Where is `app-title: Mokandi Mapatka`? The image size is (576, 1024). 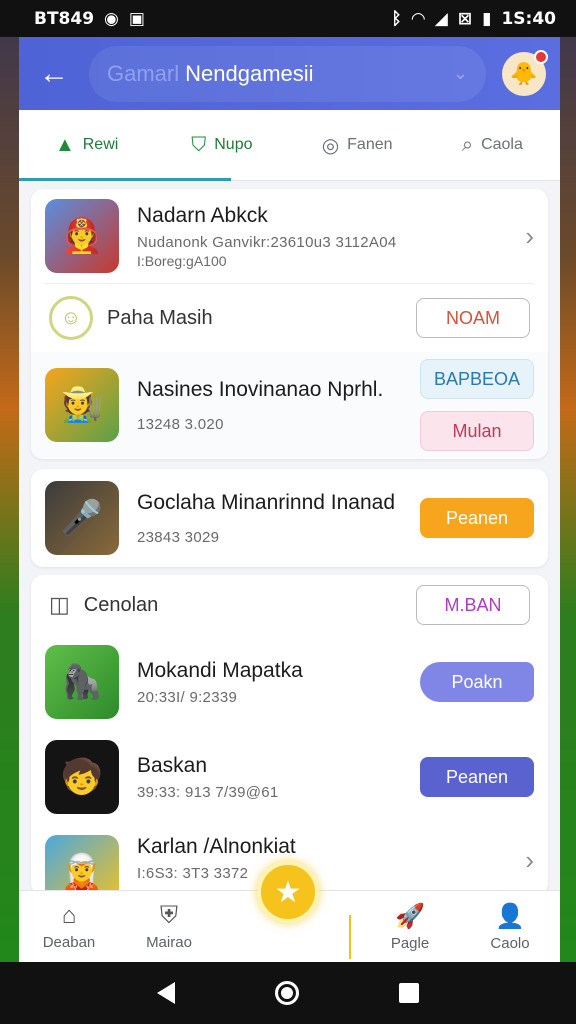 app-title: Mokandi Mapatka is located at coordinates (220, 670).